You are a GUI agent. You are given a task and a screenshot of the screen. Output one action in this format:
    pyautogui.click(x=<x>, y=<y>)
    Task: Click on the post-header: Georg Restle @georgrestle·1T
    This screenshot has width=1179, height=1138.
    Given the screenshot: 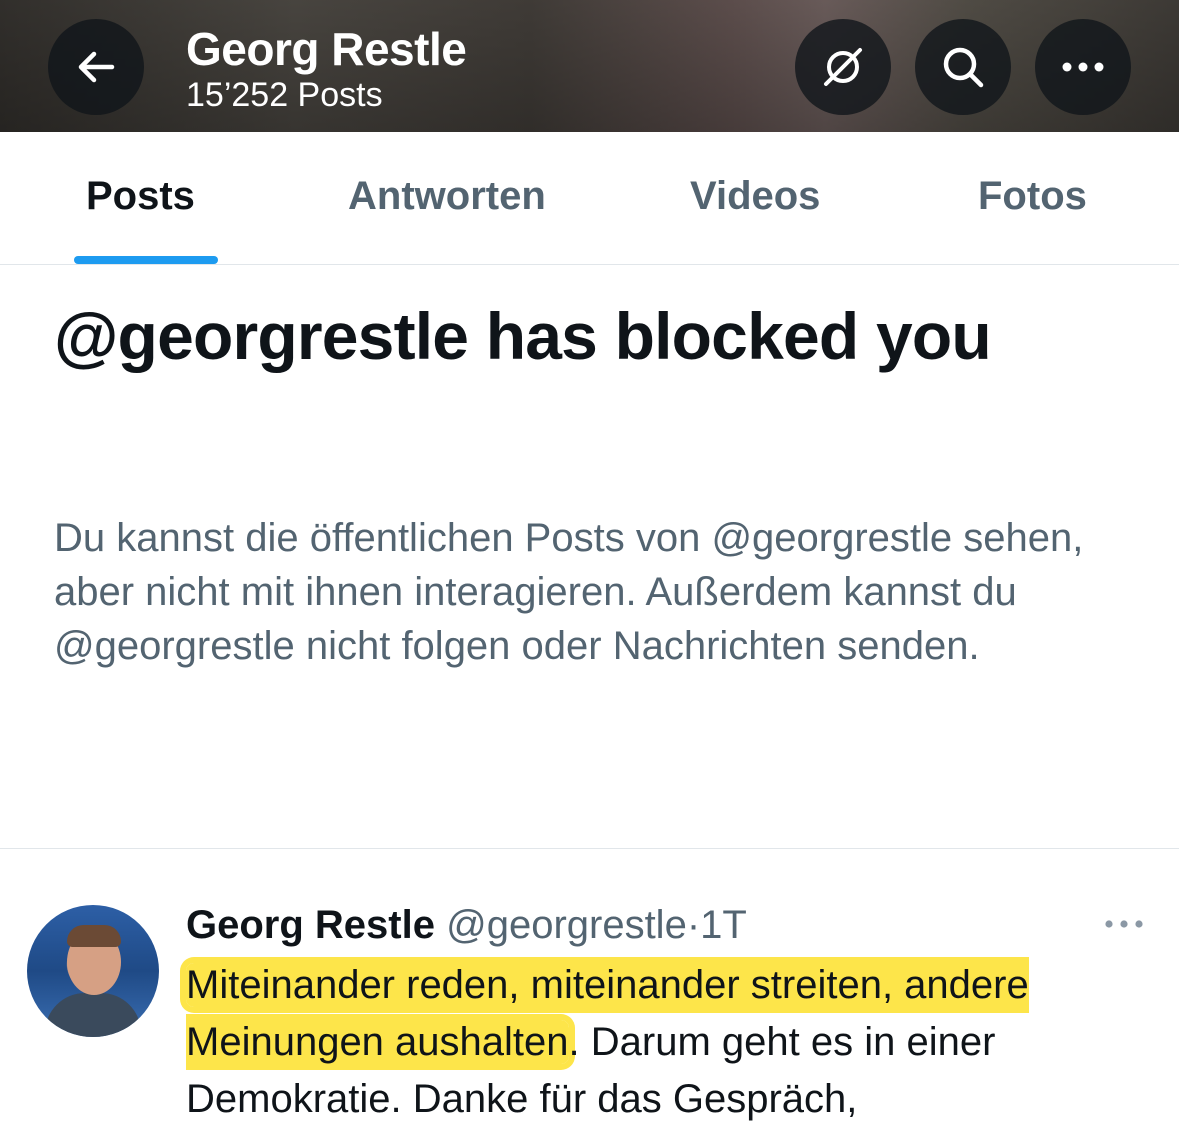 What is the action you would take?
    pyautogui.click(x=466, y=925)
    